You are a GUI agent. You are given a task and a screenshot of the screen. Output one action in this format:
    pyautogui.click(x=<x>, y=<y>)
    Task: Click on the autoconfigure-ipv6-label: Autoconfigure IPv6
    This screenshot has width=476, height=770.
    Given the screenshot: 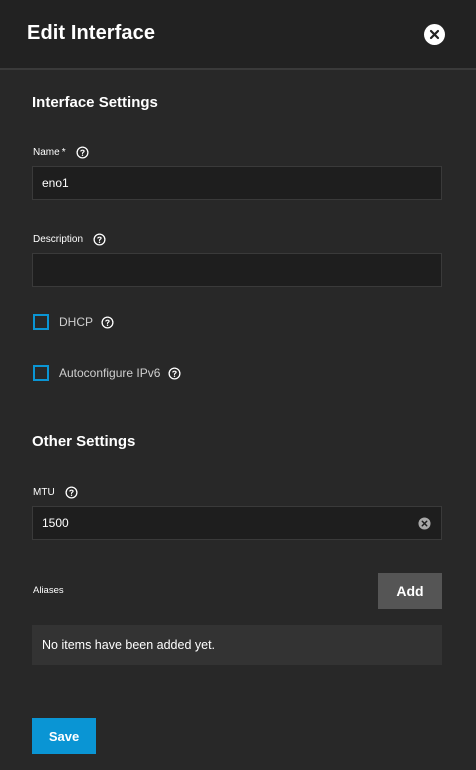 What is the action you would take?
    pyautogui.click(x=109, y=373)
    